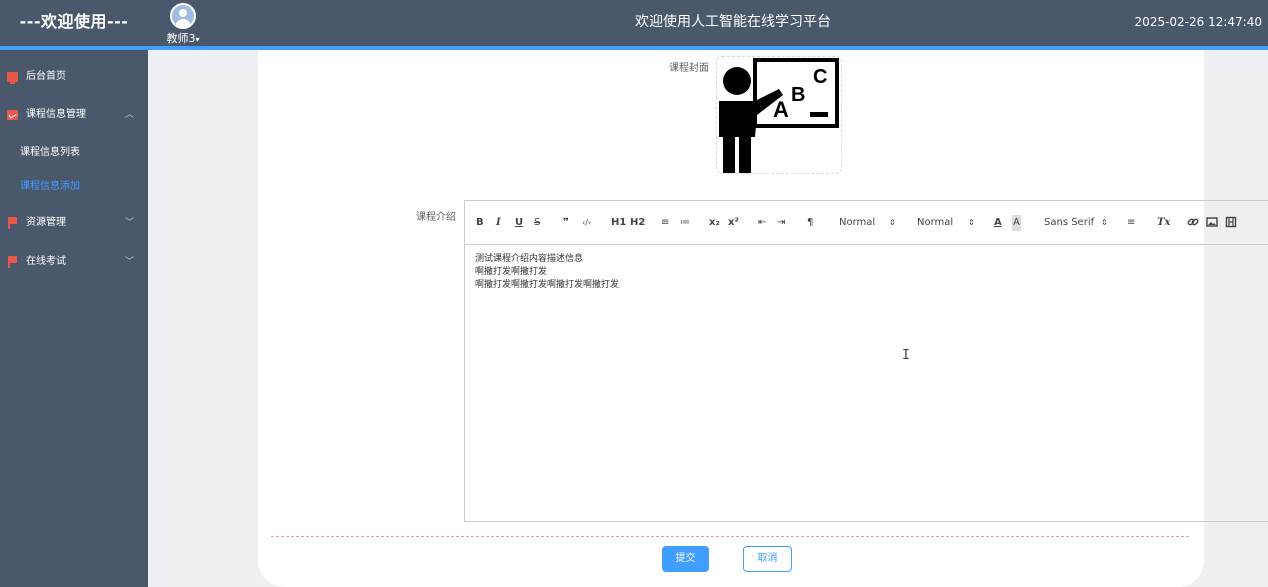  I want to click on cover-uploader: A B C, so click(779, 115).